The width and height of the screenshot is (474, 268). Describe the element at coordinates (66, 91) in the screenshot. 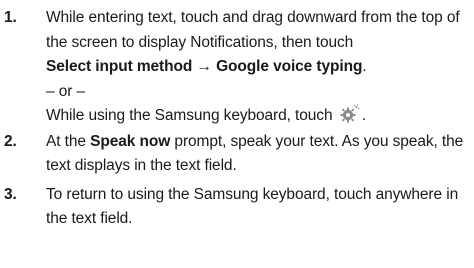

I see `or-separator: – or –` at that location.